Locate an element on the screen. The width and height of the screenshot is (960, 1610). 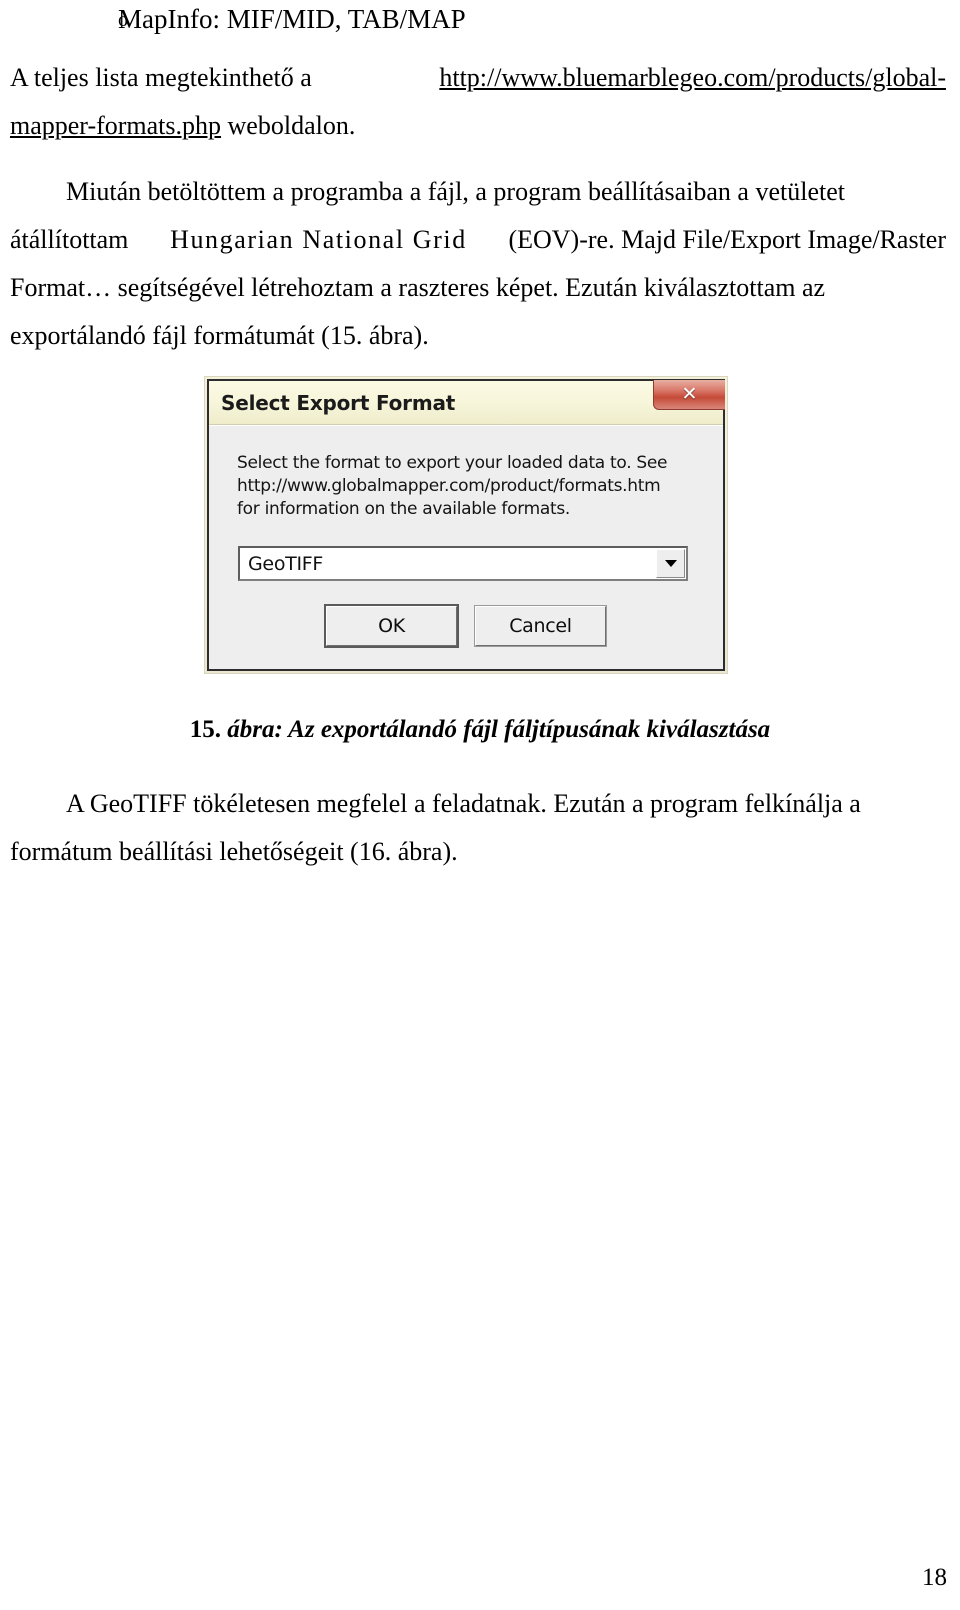
para1-text-a: A teljes lista megtekinthető a is located at coordinates (161, 77).